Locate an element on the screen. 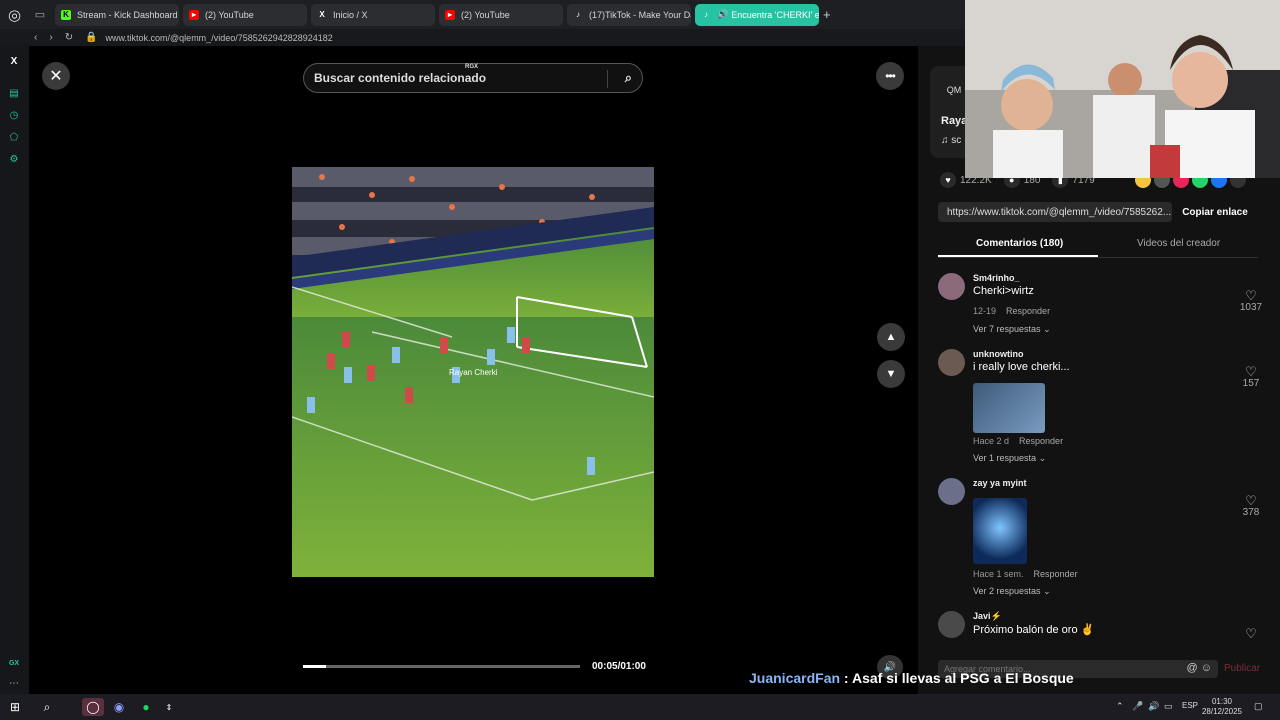 Image resolution: width=1280 pixels, height=720 pixels. previous-video-button: ▲ is located at coordinates (891, 337).